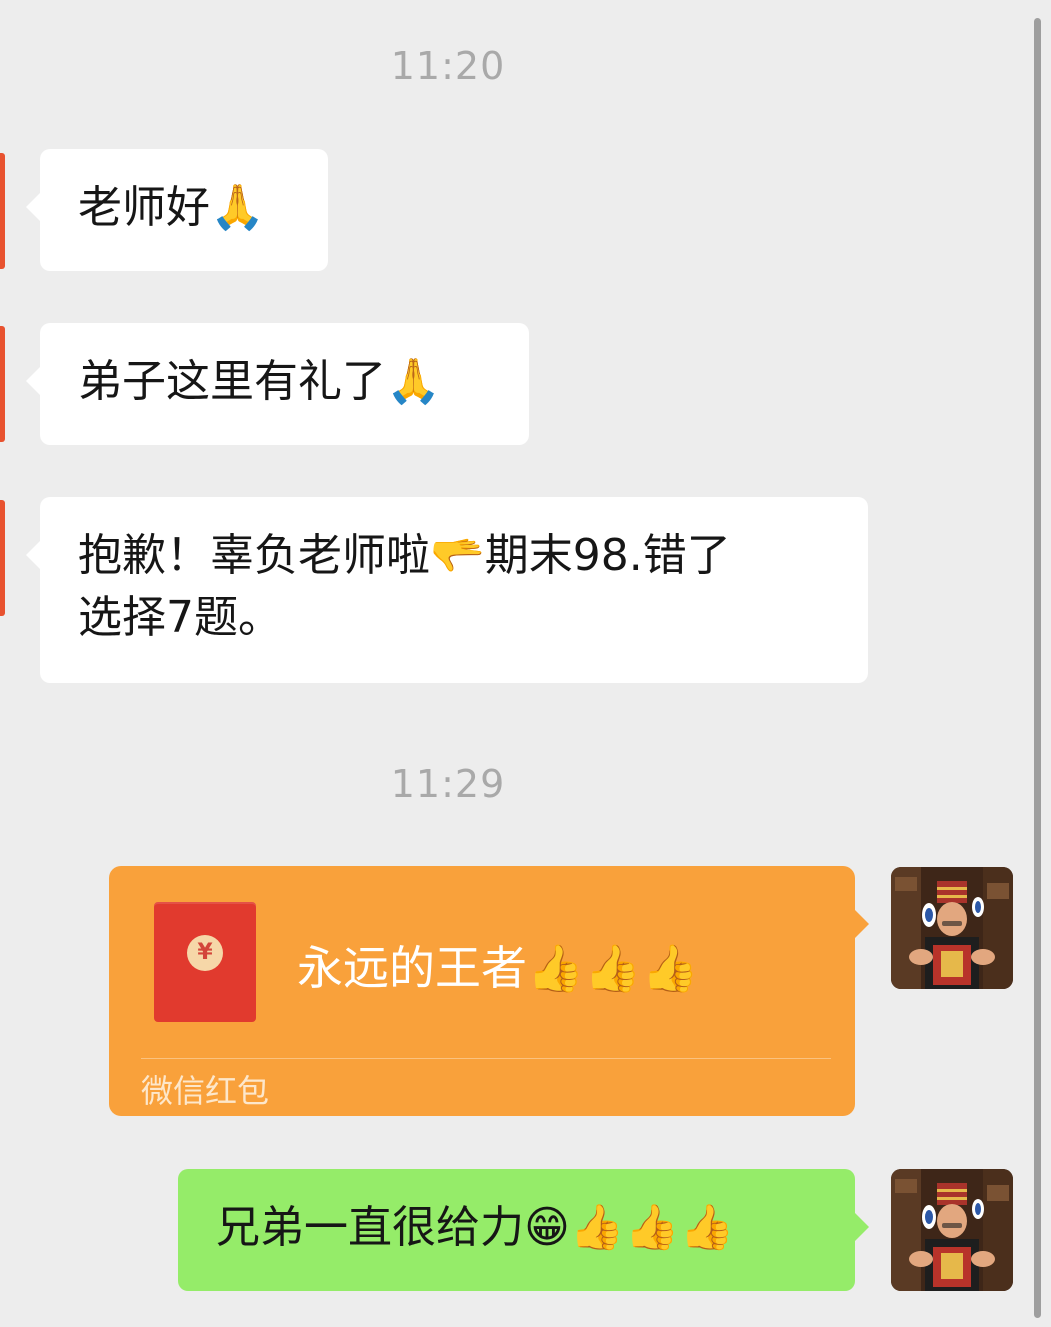 This screenshot has width=1051, height=1327. What do you see at coordinates (171, 207) in the screenshot?
I see `incoming-message-text-1: 老师好🙏` at bounding box center [171, 207].